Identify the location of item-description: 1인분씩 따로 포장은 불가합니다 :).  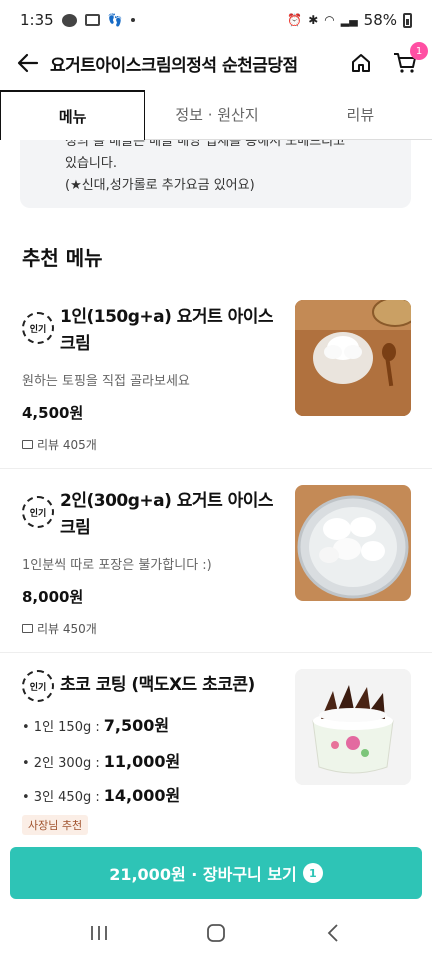
(117, 565).